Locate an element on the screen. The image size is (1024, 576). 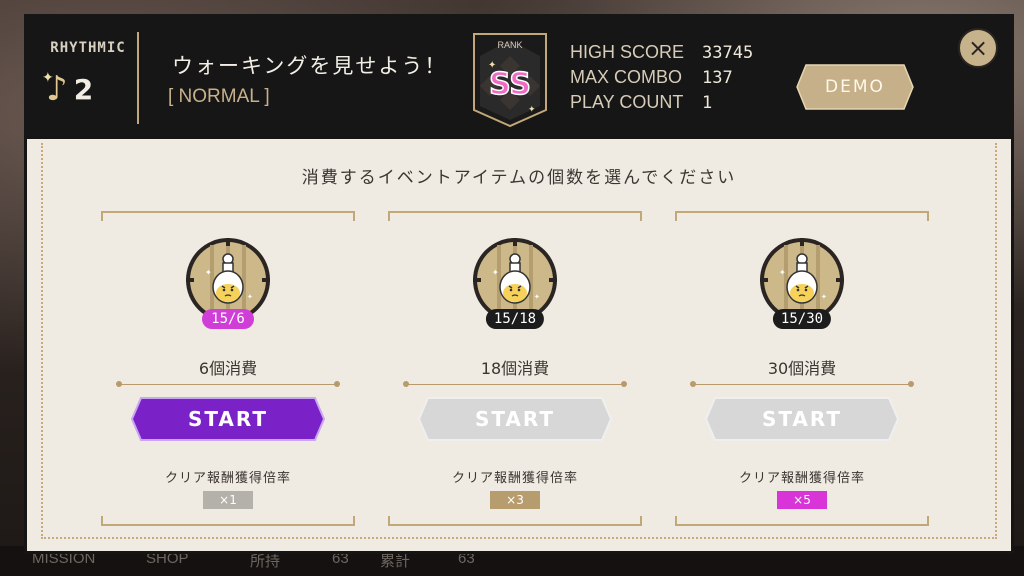
reward-multiplier-badge: ×3 is located at coordinates (515, 500).